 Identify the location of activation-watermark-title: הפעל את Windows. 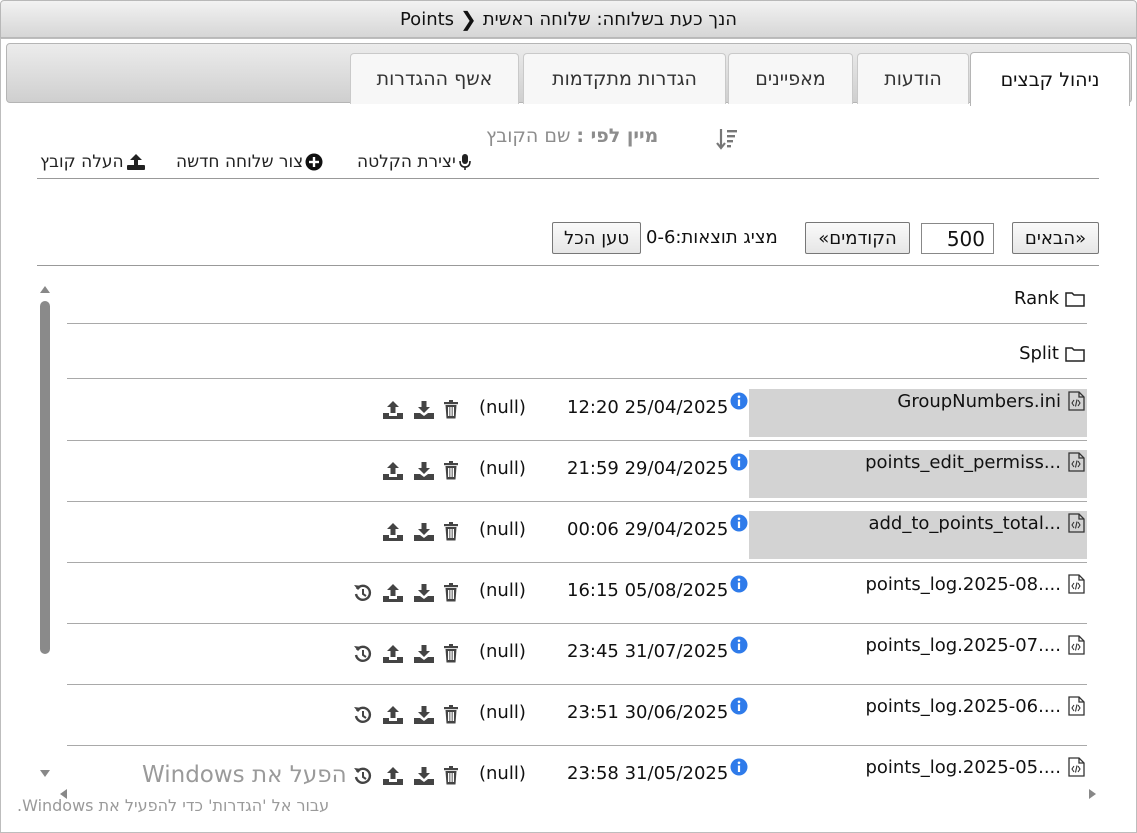
(244, 775).